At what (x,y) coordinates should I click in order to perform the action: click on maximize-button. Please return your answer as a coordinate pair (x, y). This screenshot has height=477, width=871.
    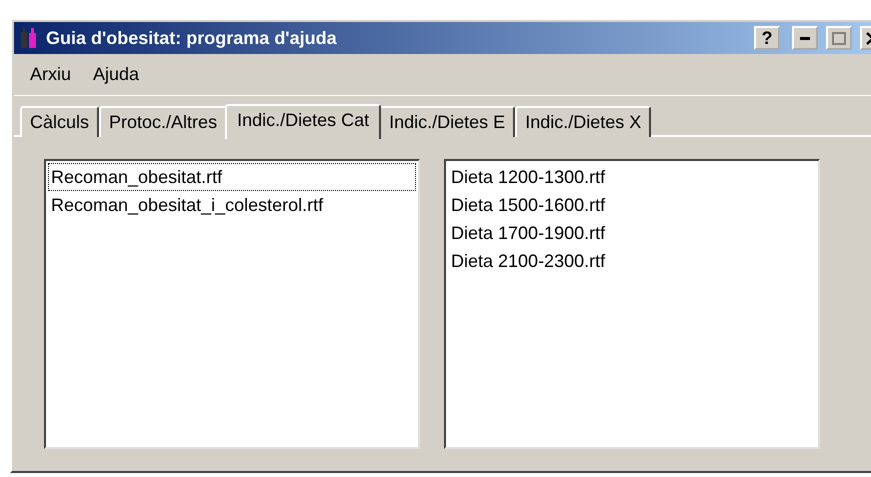
    Looking at the image, I should click on (839, 38).